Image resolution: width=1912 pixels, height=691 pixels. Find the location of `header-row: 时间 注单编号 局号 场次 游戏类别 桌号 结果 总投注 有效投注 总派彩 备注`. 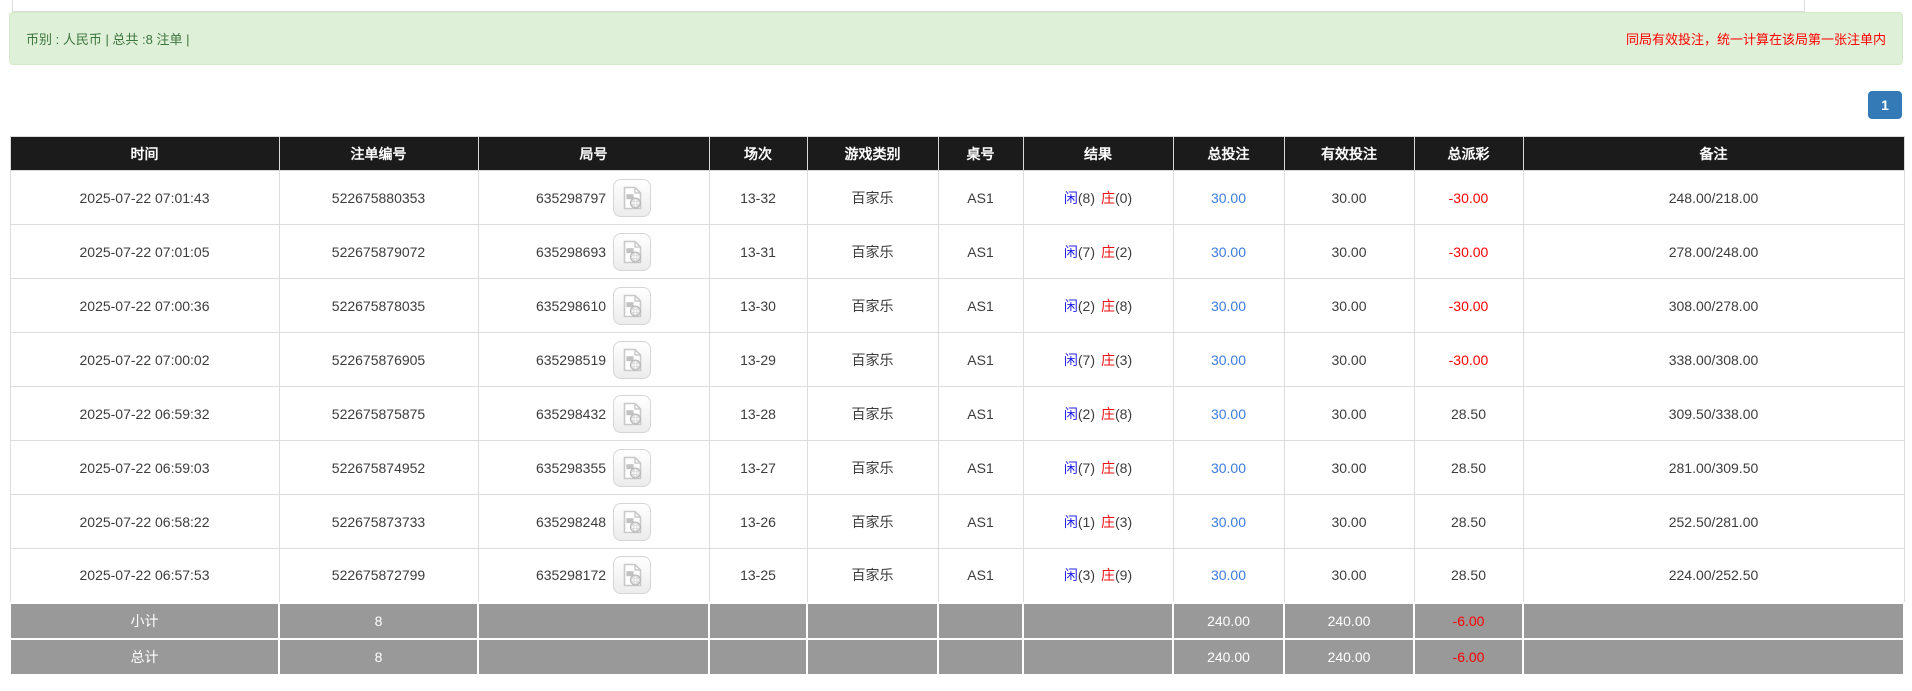

header-row: 时间 注单编号 局号 场次 游戏类别 桌号 结果 总投注 有效投注 总派彩 备注 is located at coordinates (957, 153).